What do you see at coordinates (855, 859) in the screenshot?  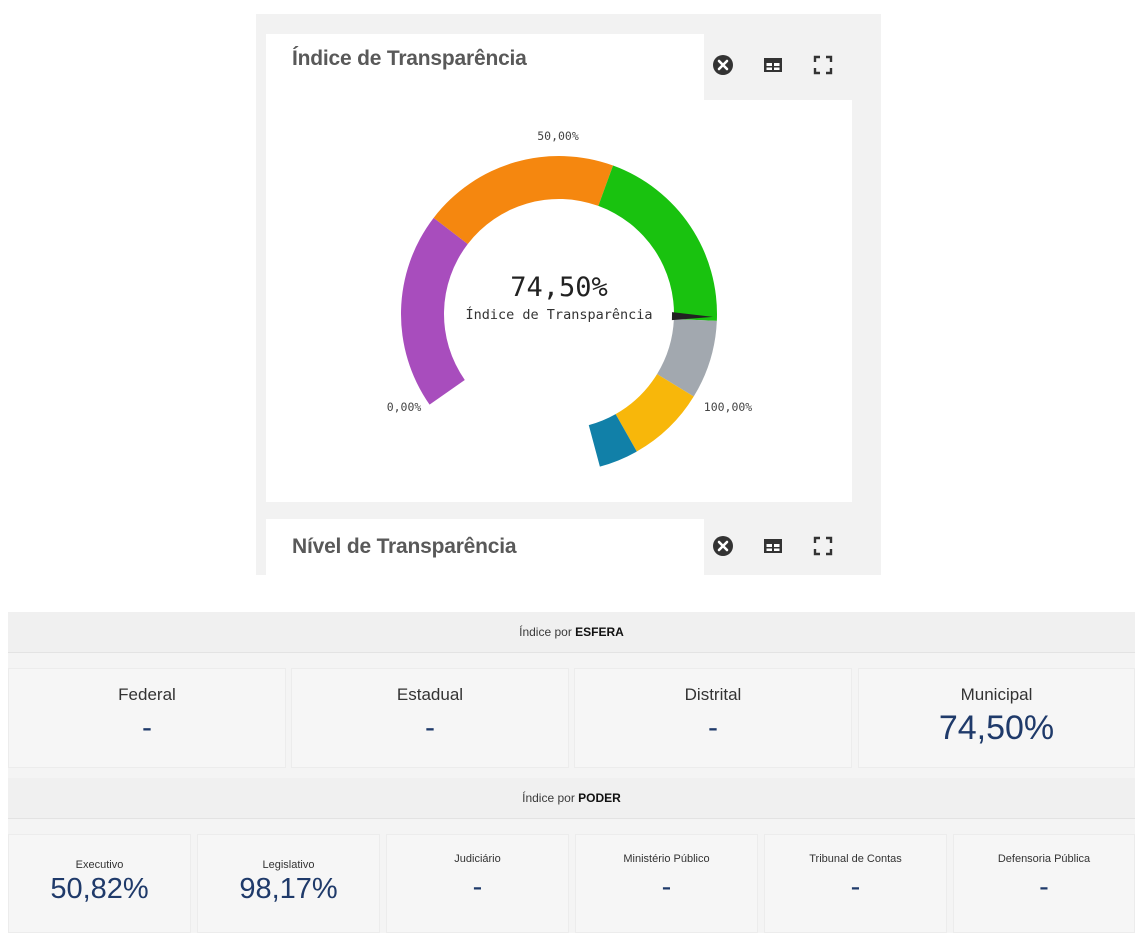 I see `poder-label: Tribunal de Contas` at bounding box center [855, 859].